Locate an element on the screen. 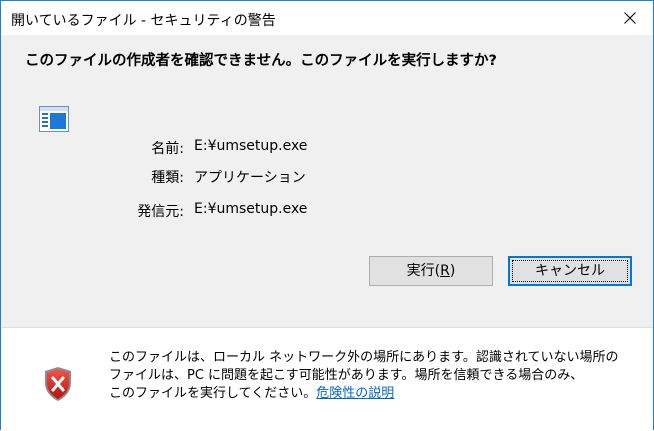  warning-line-3: このファイルを実行してください。危険性の説明 is located at coordinates (379, 394).